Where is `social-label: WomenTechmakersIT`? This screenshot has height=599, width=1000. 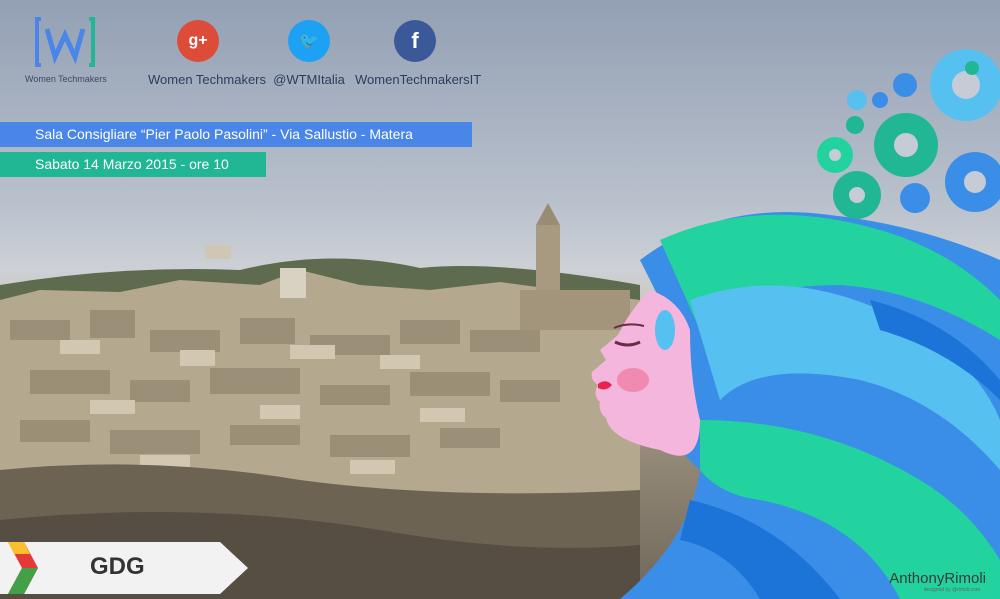 social-label: WomenTechmakersIT is located at coordinates (418, 79).